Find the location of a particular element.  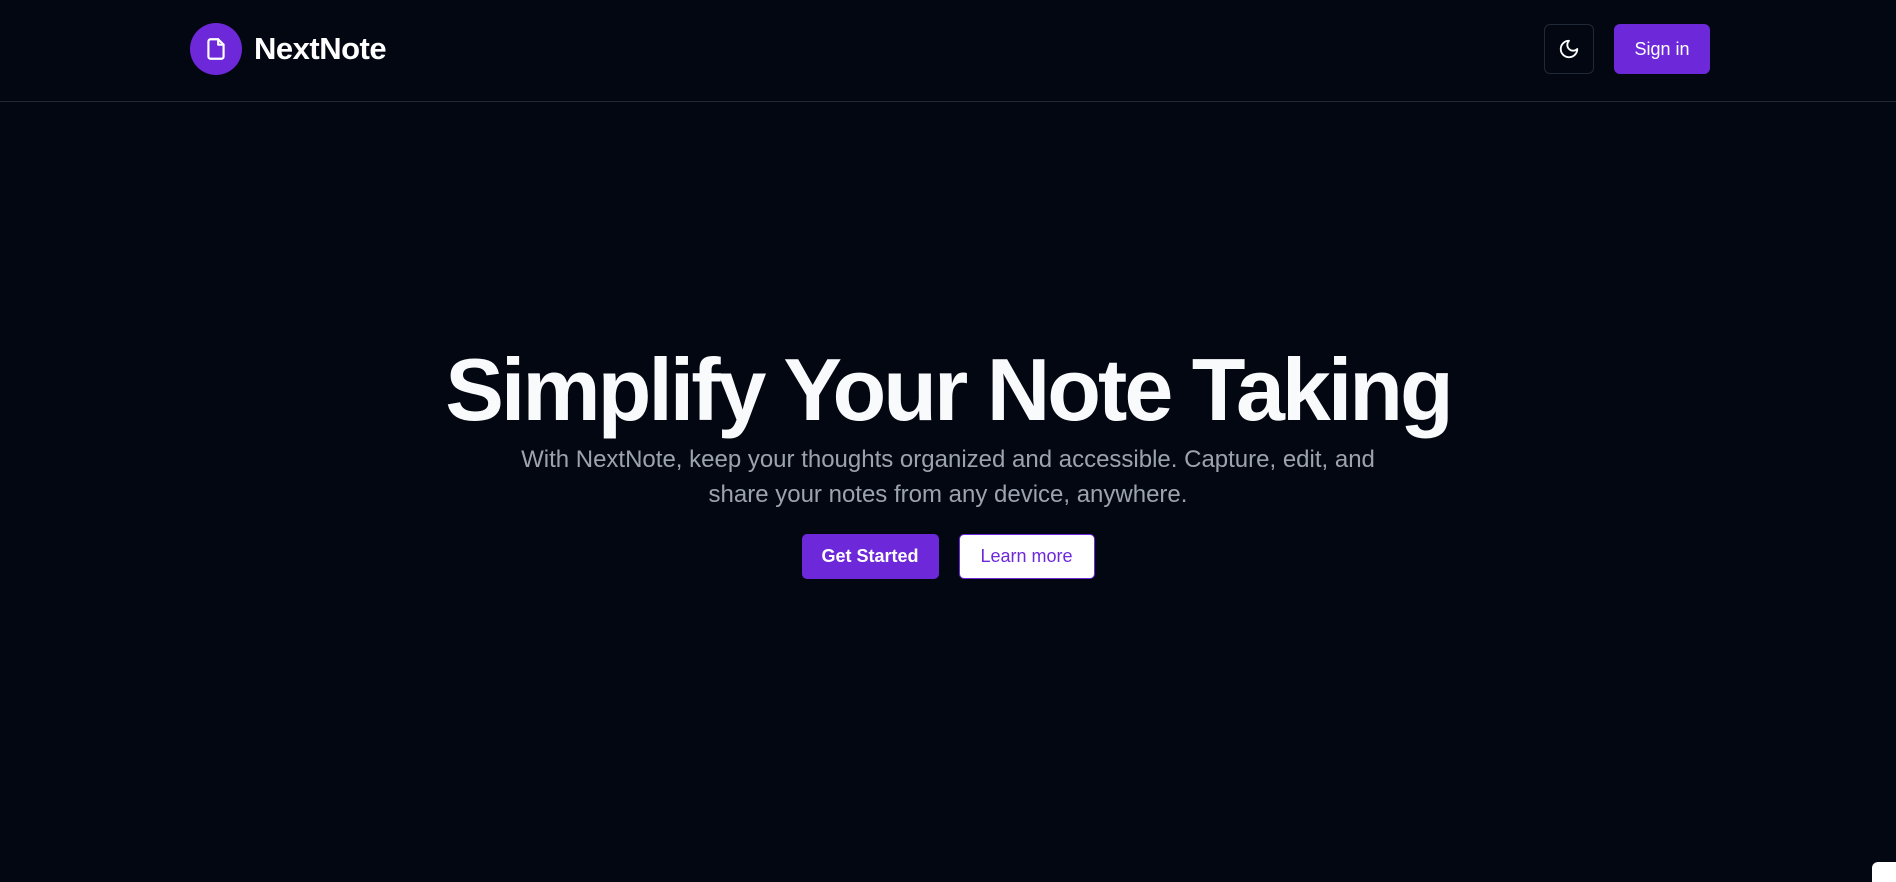

get-started-button: Get Started is located at coordinates (870, 556).